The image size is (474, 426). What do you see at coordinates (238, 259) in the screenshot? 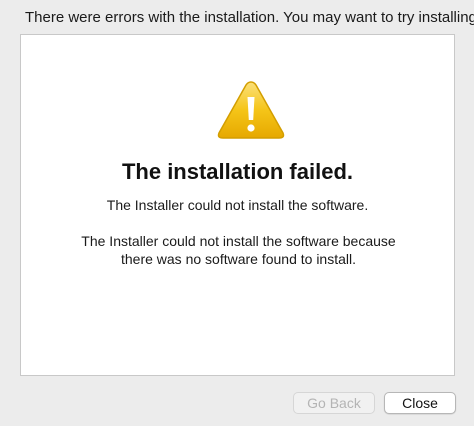
I see `failure-detail-line-2: there was no software found to install.` at bounding box center [238, 259].